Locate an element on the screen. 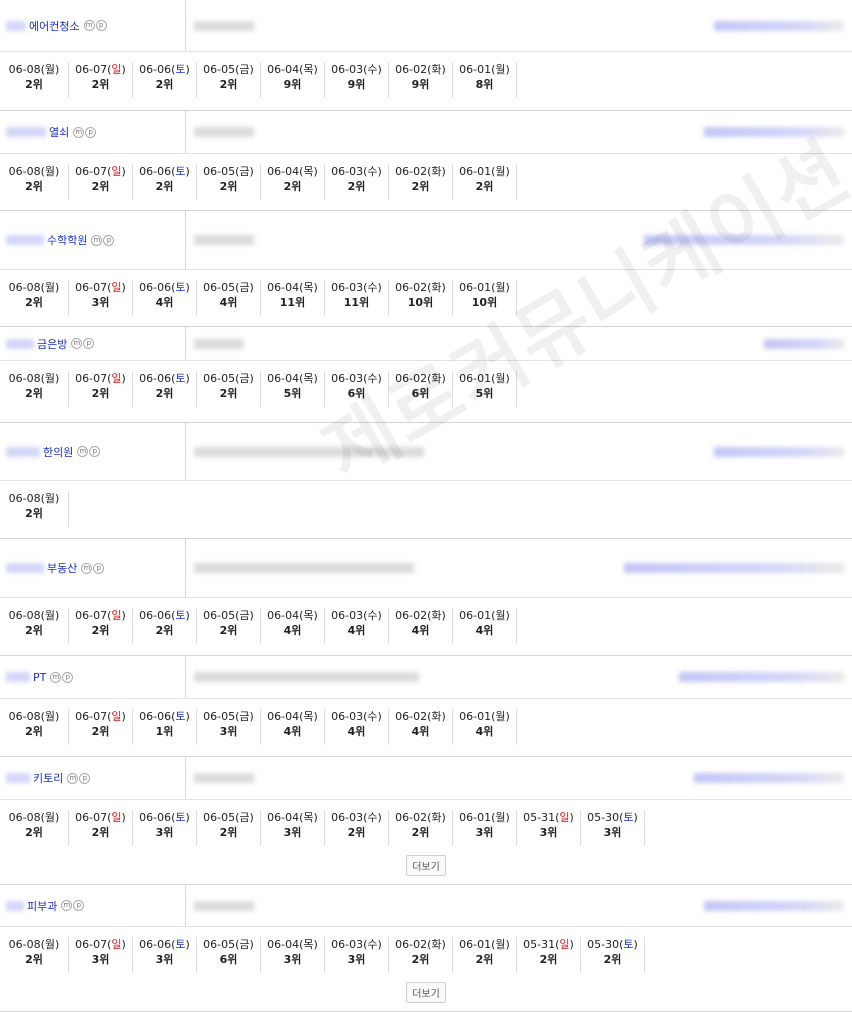 Image resolution: width=852 pixels, height=1012 pixels. rank-cell: 06-01(월) 2위 is located at coordinates (485, 955).